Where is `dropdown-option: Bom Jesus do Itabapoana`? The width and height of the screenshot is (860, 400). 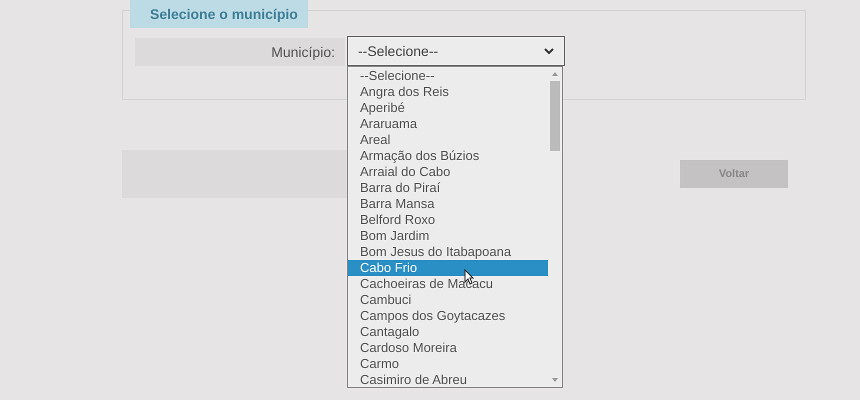 dropdown-option: Bom Jesus do Itabapoana is located at coordinates (448, 252).